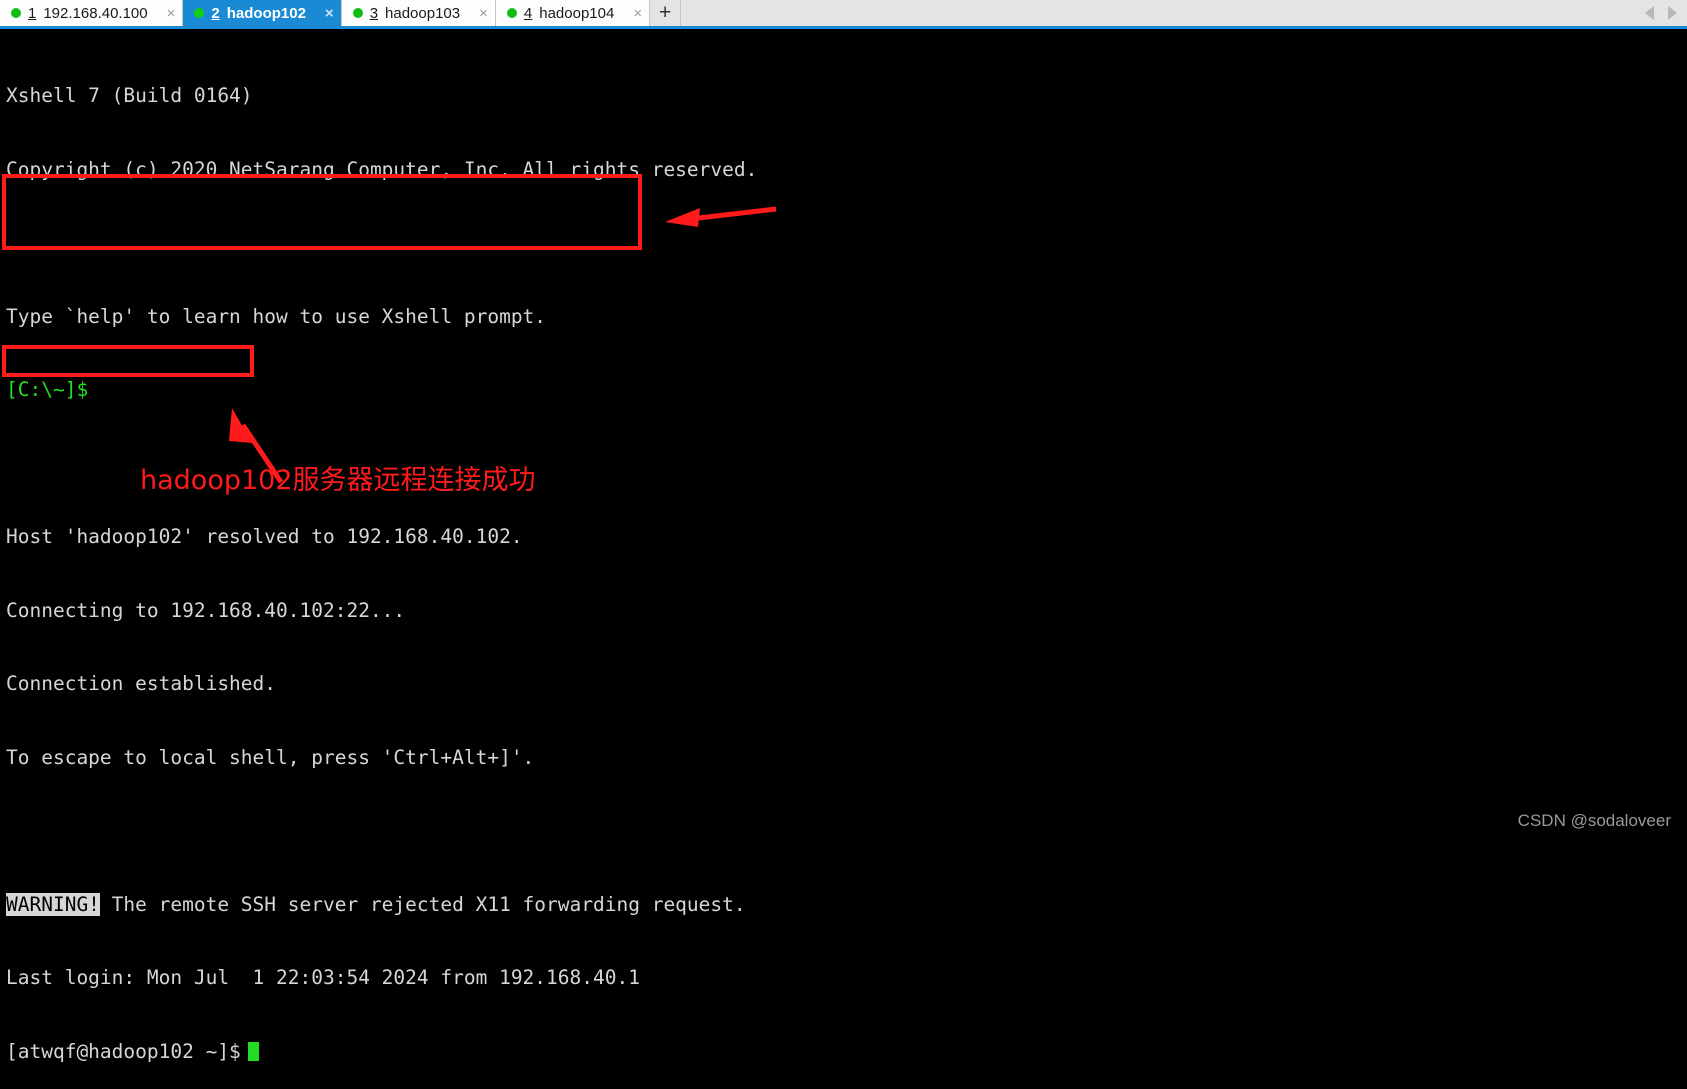  What do you see at coordinates (577, 13) in the screenshot?
I see `tab-label: hadoop104` at bounding box center [577, 13].